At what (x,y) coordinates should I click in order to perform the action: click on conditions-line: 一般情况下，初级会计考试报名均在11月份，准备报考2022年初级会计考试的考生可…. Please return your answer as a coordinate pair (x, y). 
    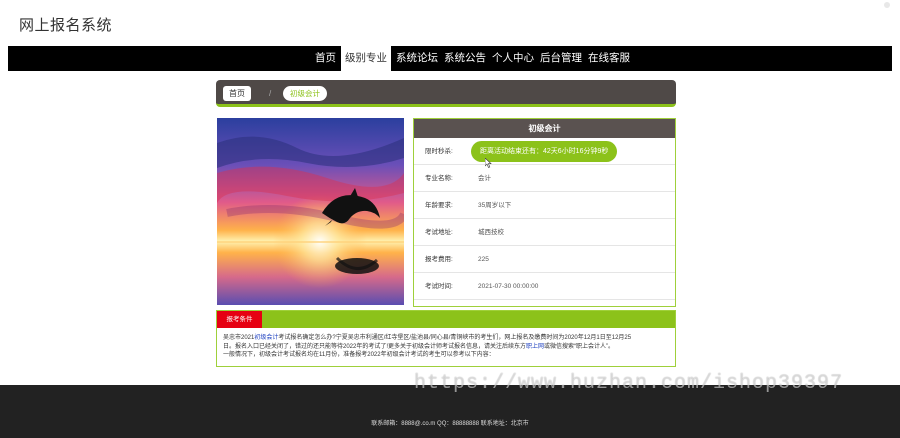
    Looking at the image, I should click on (359, 355).